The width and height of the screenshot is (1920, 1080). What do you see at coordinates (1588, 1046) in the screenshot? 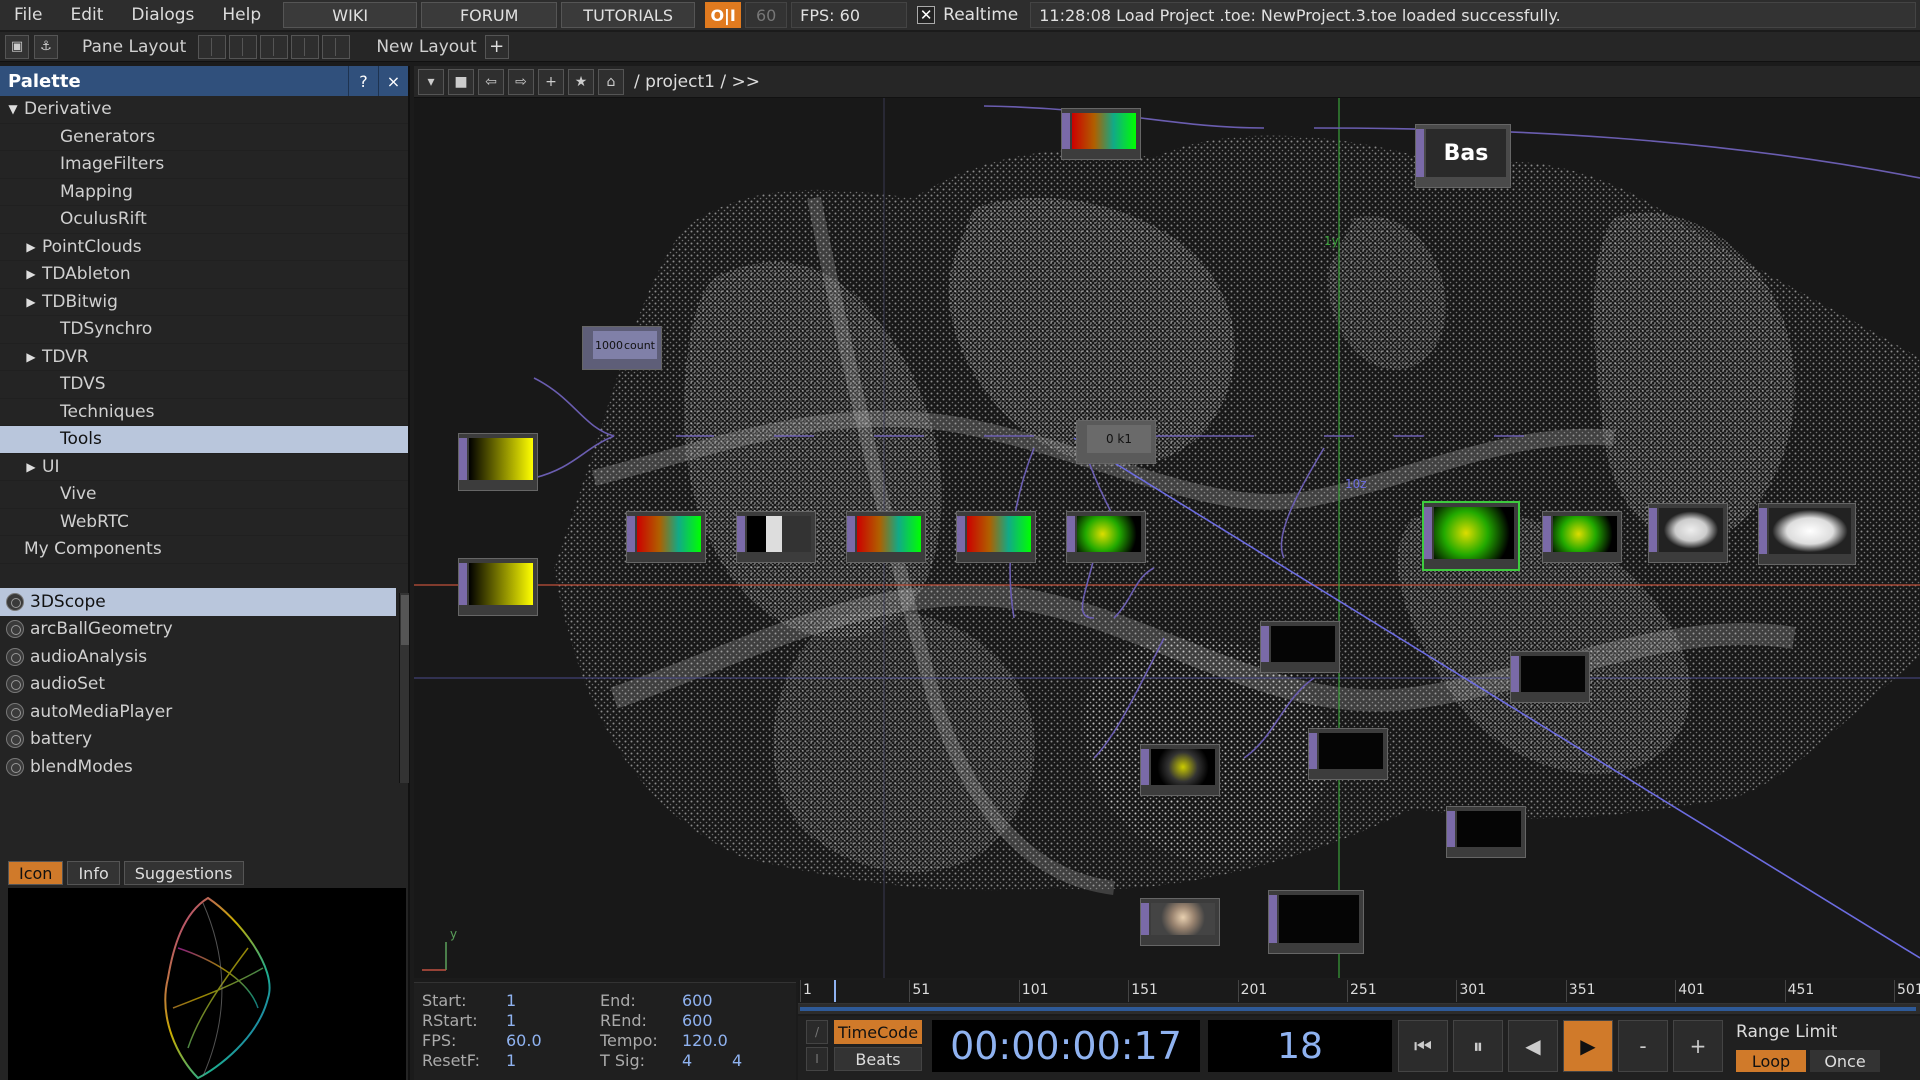
I see `play-icon: ▶` at bounding box center [1588, 1046].